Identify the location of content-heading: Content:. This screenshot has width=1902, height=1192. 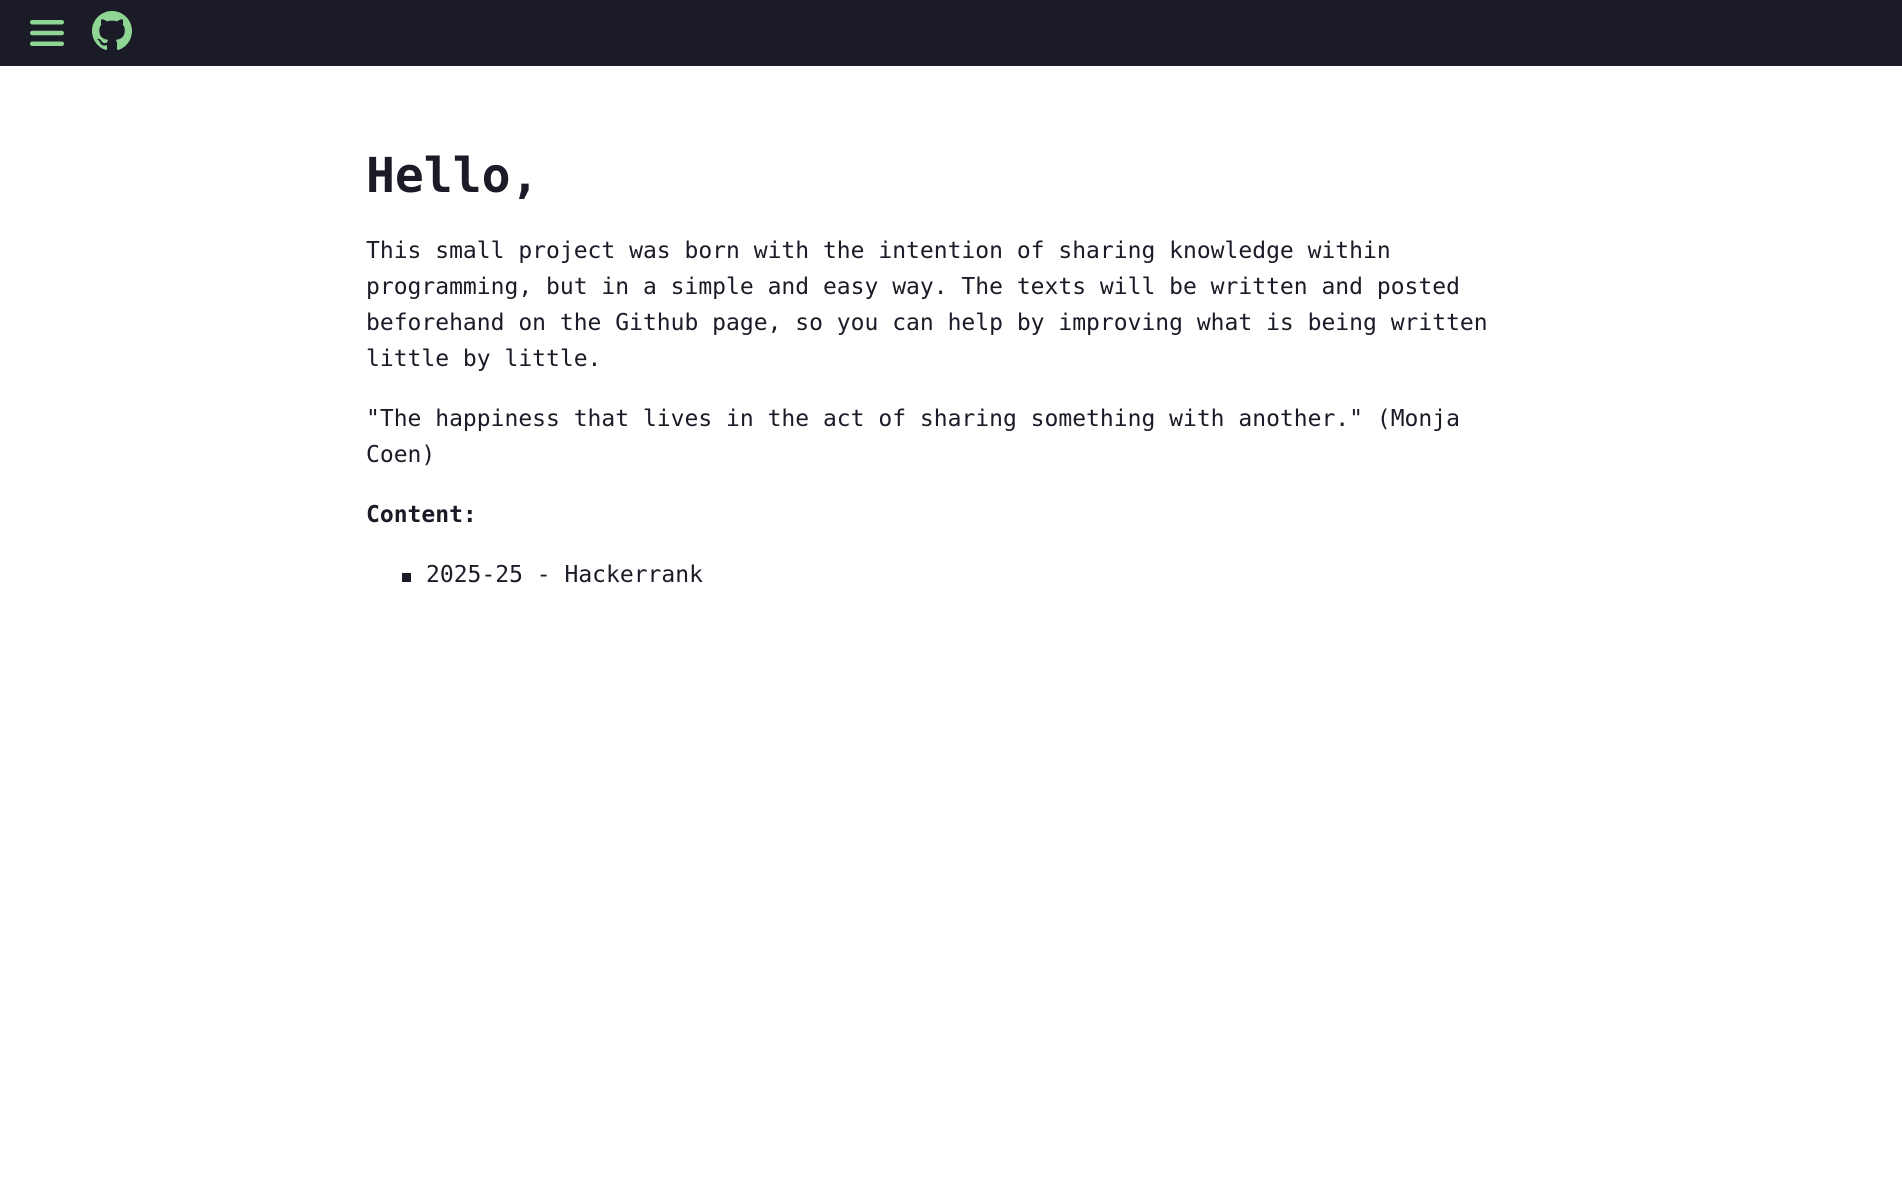
(421, 515).